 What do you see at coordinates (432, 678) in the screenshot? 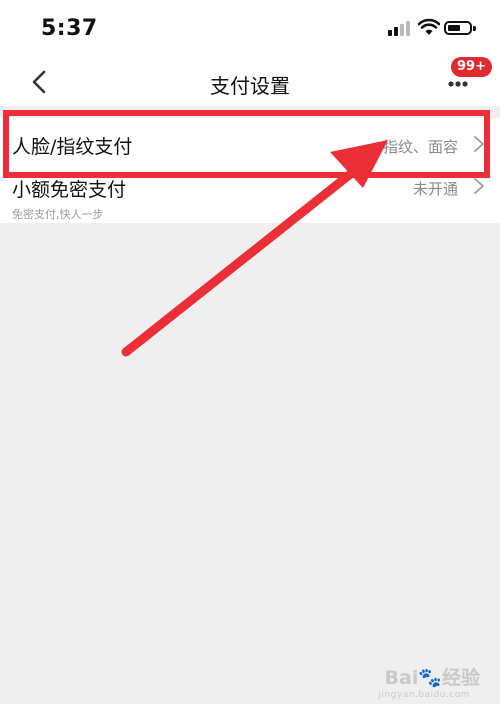
I see `watermark: Bai🐾经验` at bounding box center [432, 678].